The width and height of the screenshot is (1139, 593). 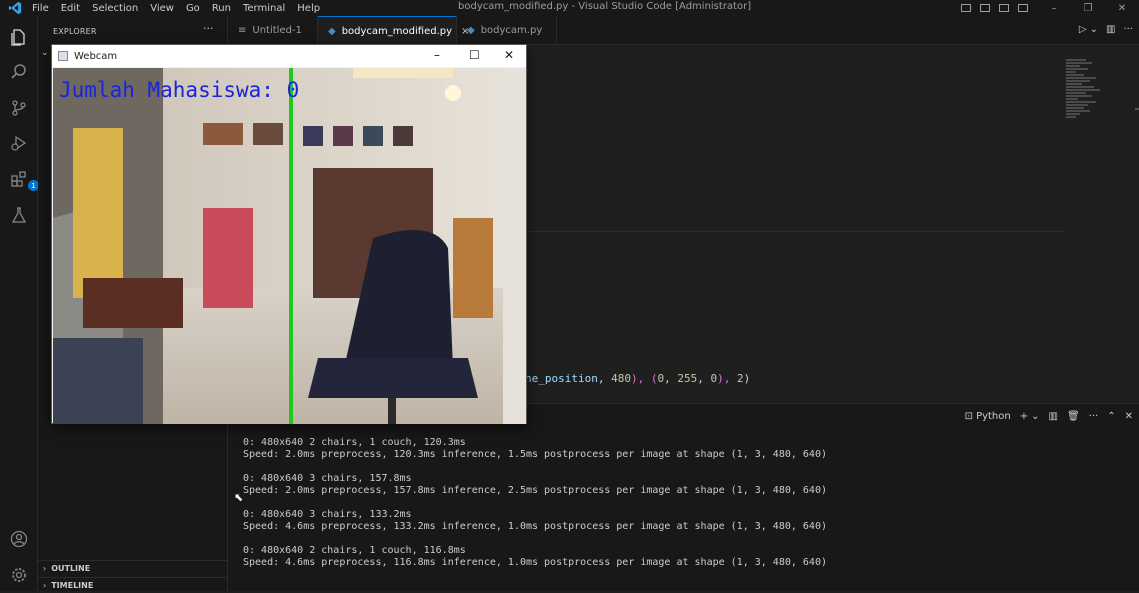 What do you see at coordinates (179, 90) in the screenshot?
I see `student-count-overlay: Jumlah Mahasiswa: 0` at bounding box center [179, 90].